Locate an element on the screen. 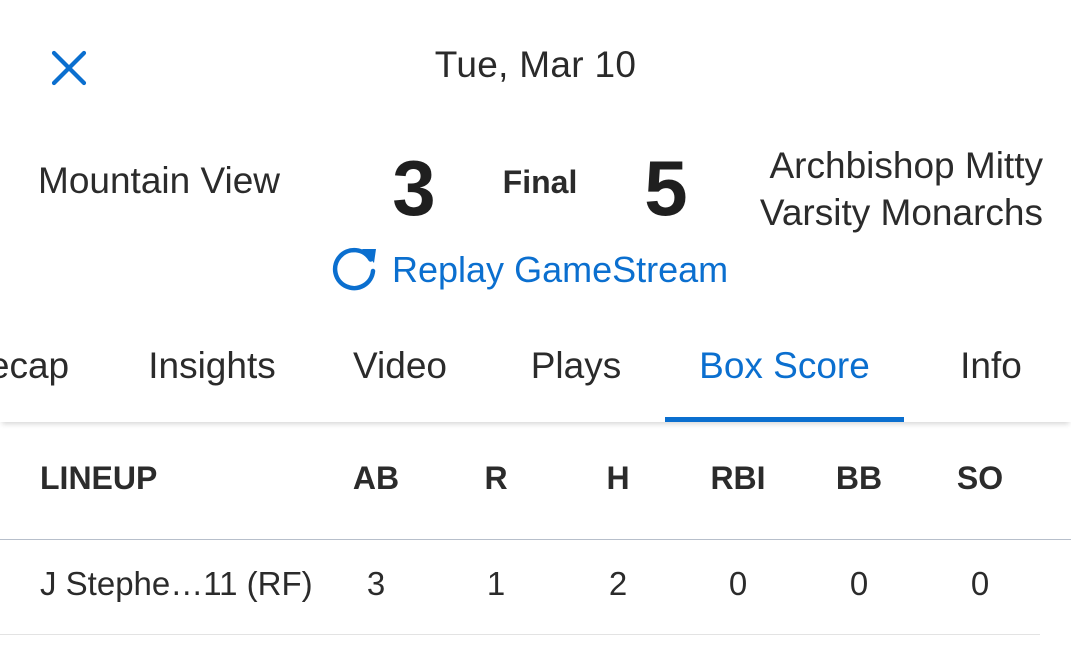  away-team-name: Archbishop Mitty Varsity Monarchs is located at coordinates (901, 189).